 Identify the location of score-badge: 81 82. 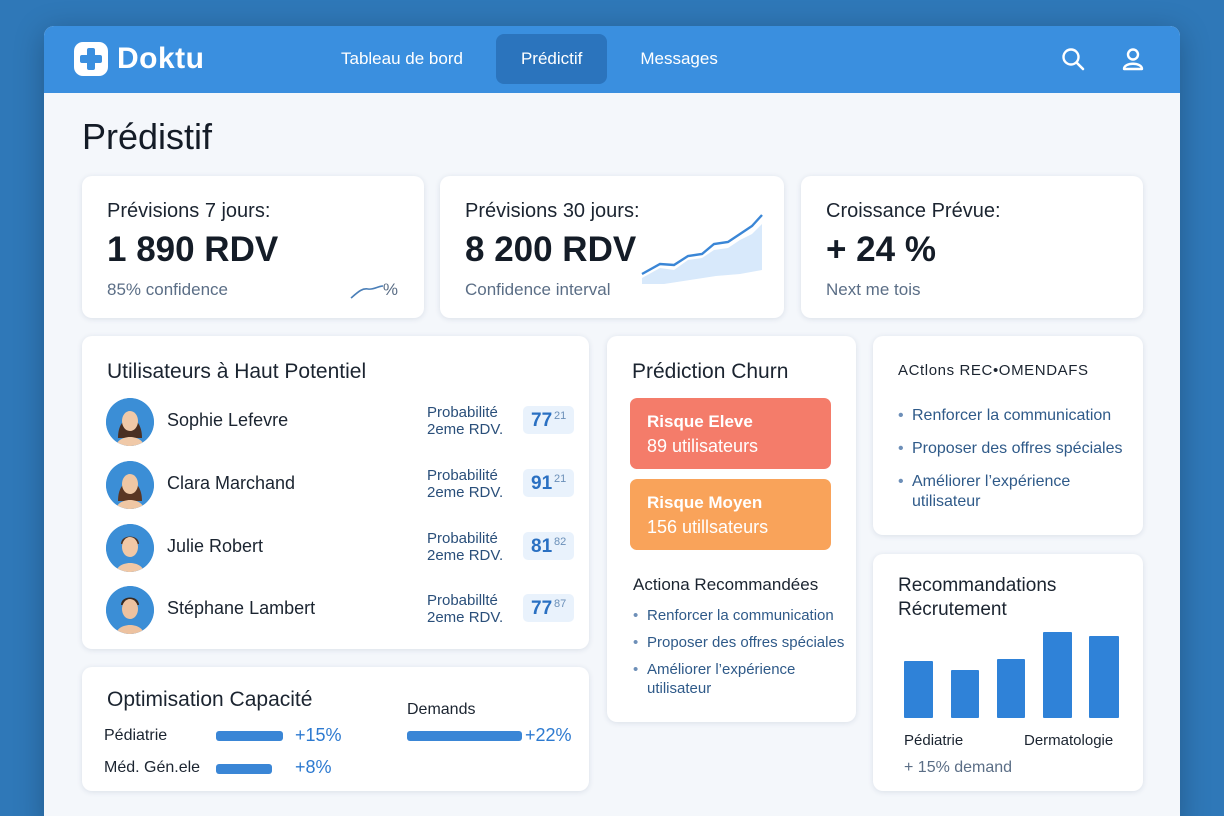
(548, 546).